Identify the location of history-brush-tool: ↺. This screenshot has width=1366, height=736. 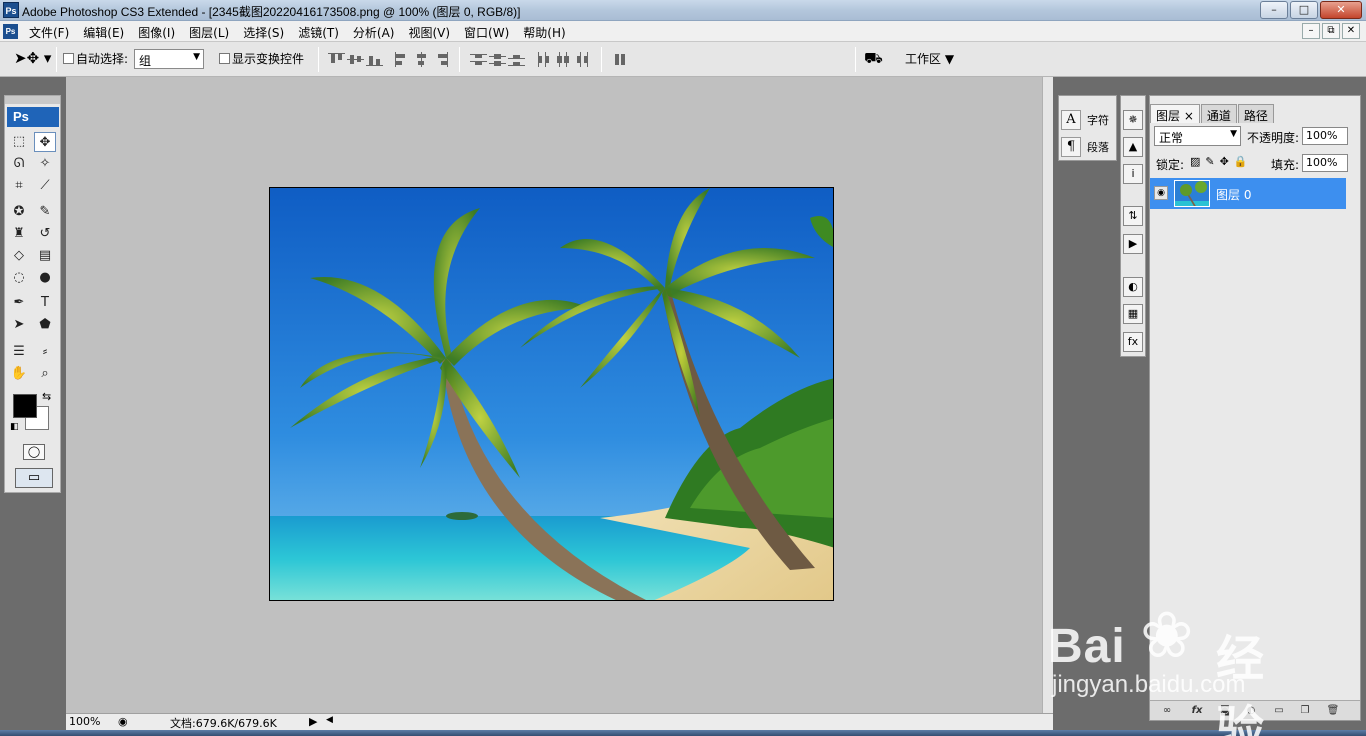
(45, 234).